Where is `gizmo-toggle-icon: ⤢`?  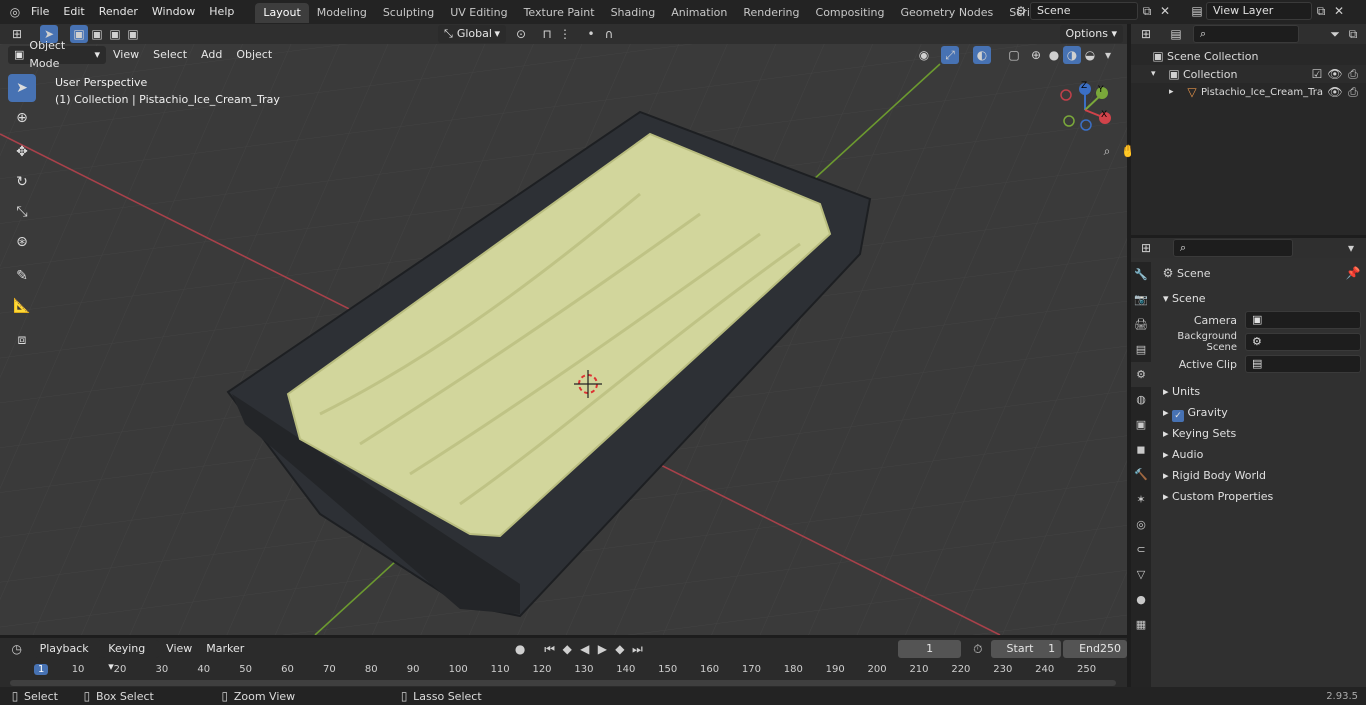 gizmo-toggle-icon: ⤢ is located at coordinates (950, 55).